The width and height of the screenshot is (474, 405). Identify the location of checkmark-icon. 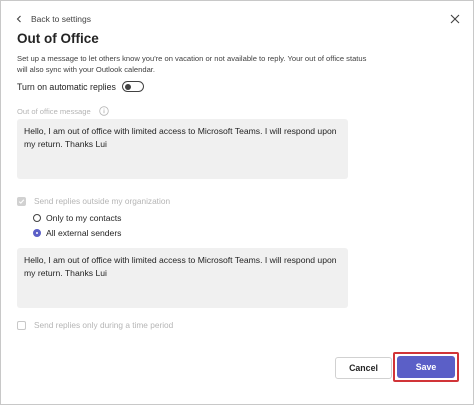
(21, 201).